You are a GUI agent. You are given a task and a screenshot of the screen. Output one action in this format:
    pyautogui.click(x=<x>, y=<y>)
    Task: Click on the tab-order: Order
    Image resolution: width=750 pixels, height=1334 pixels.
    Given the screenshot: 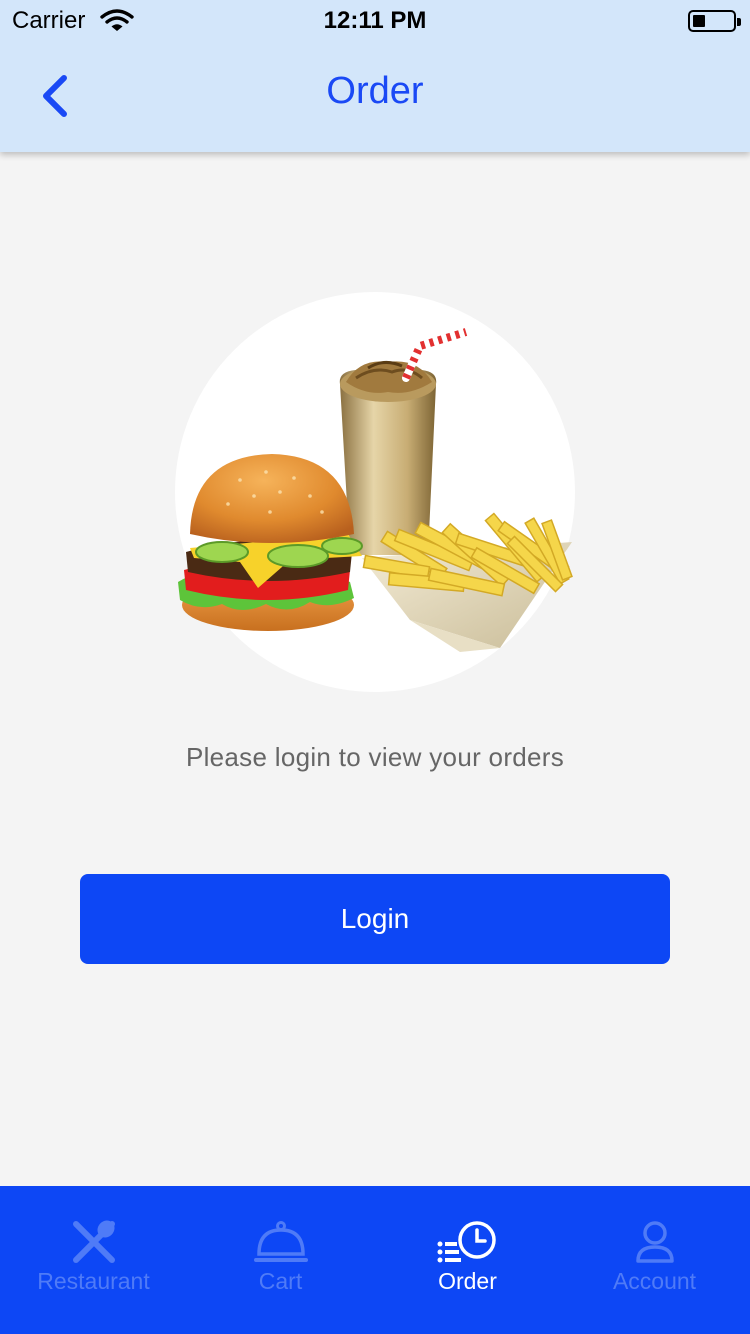 What is the action you would take?
    pyautogui.click(x=467, y=1260)
    